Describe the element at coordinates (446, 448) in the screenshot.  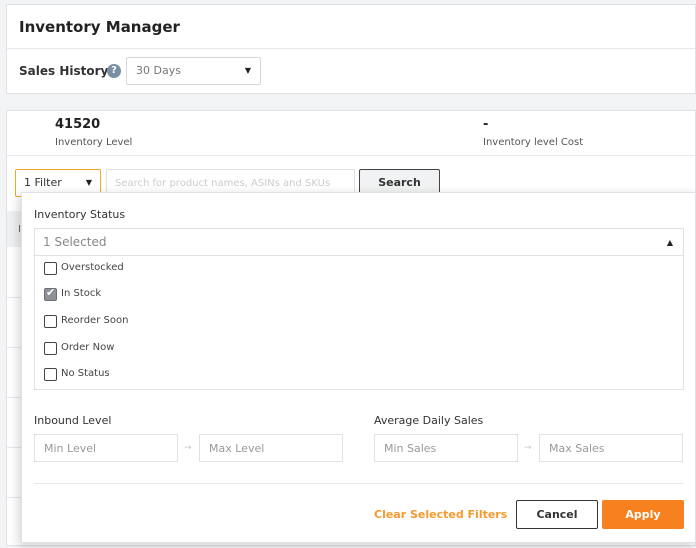
I see `min-sales-input: Min Sales` at that location.